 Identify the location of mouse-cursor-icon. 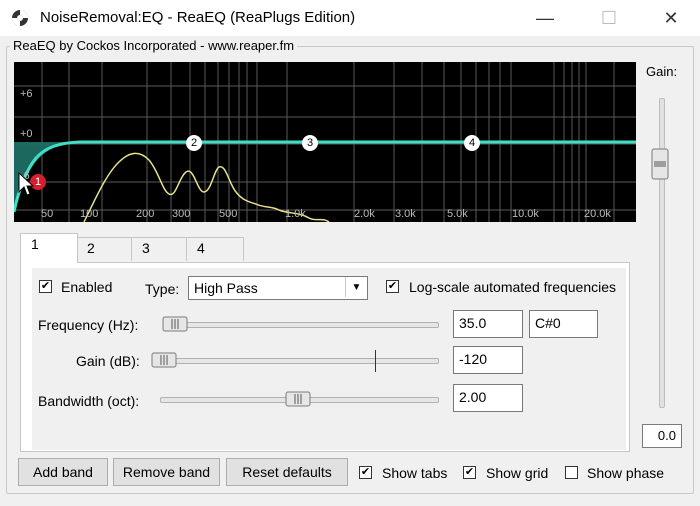
(26, 184).